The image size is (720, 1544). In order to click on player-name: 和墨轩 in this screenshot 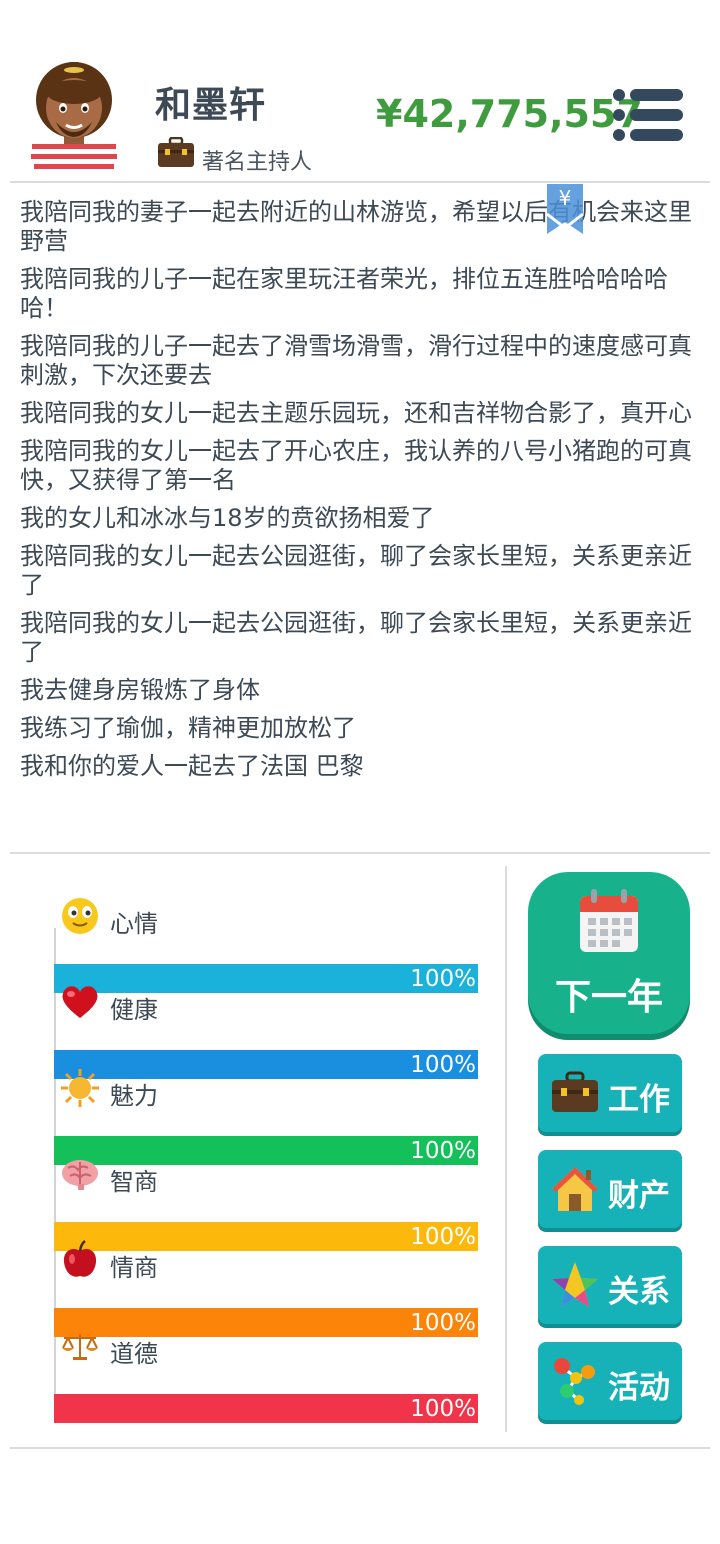, I will do `click(211, 105)`.